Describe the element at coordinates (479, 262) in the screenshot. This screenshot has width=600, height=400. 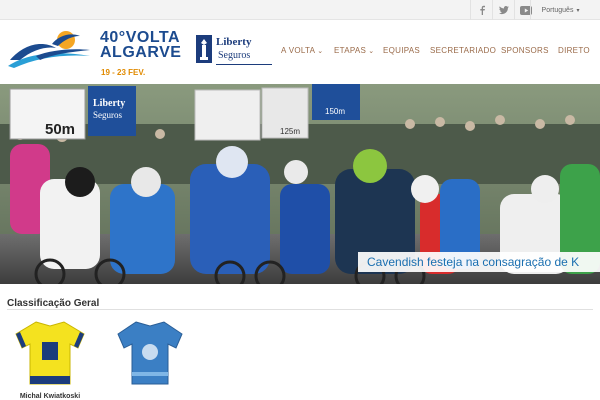
I see `hero-caption: Cavendish festeja na consagração de K` at that location.